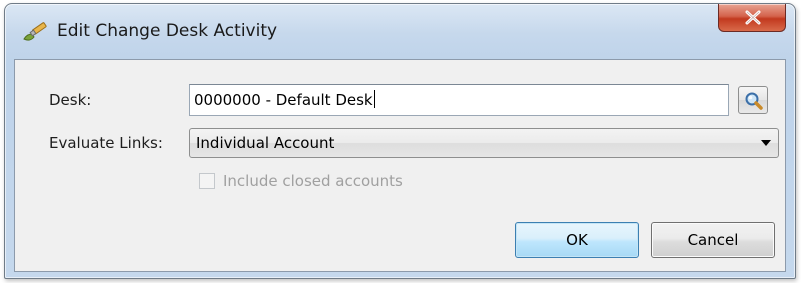  I want to click on desk-search-button, so click(753, 100).